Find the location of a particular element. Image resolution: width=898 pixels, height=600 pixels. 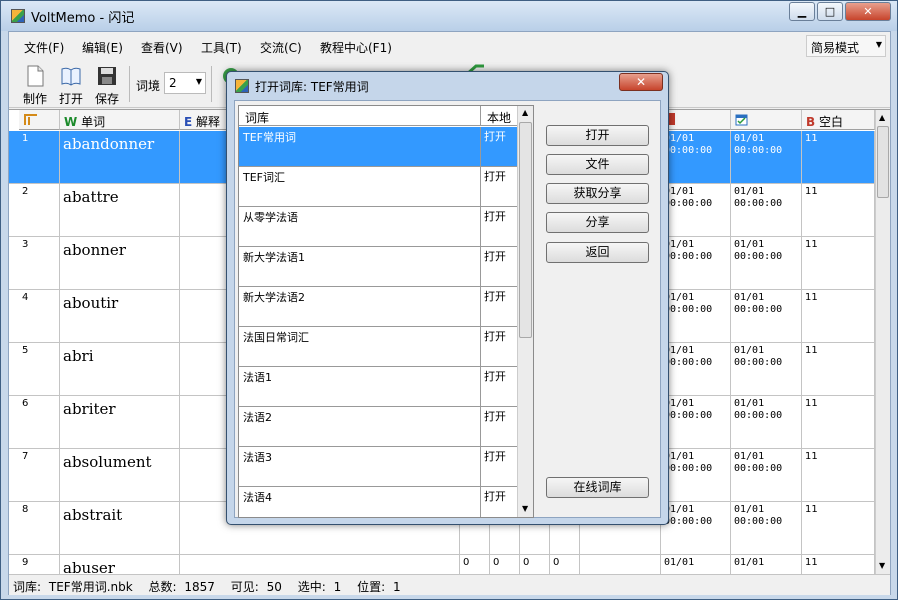

row-word: abriter is located at coordinates (120, 422).